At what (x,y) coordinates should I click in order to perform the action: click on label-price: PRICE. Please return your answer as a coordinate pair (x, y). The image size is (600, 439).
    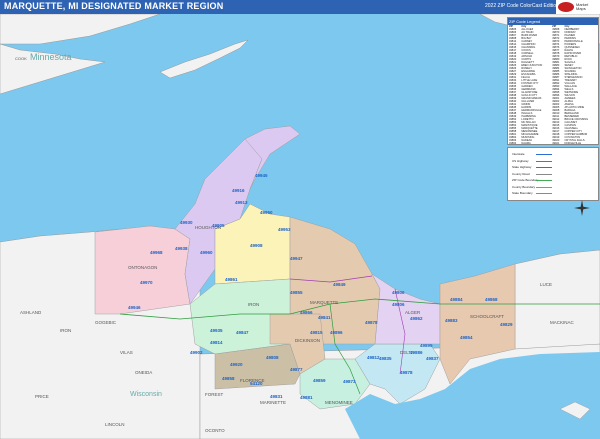
    Looking at the image, I should click on (42, 396).